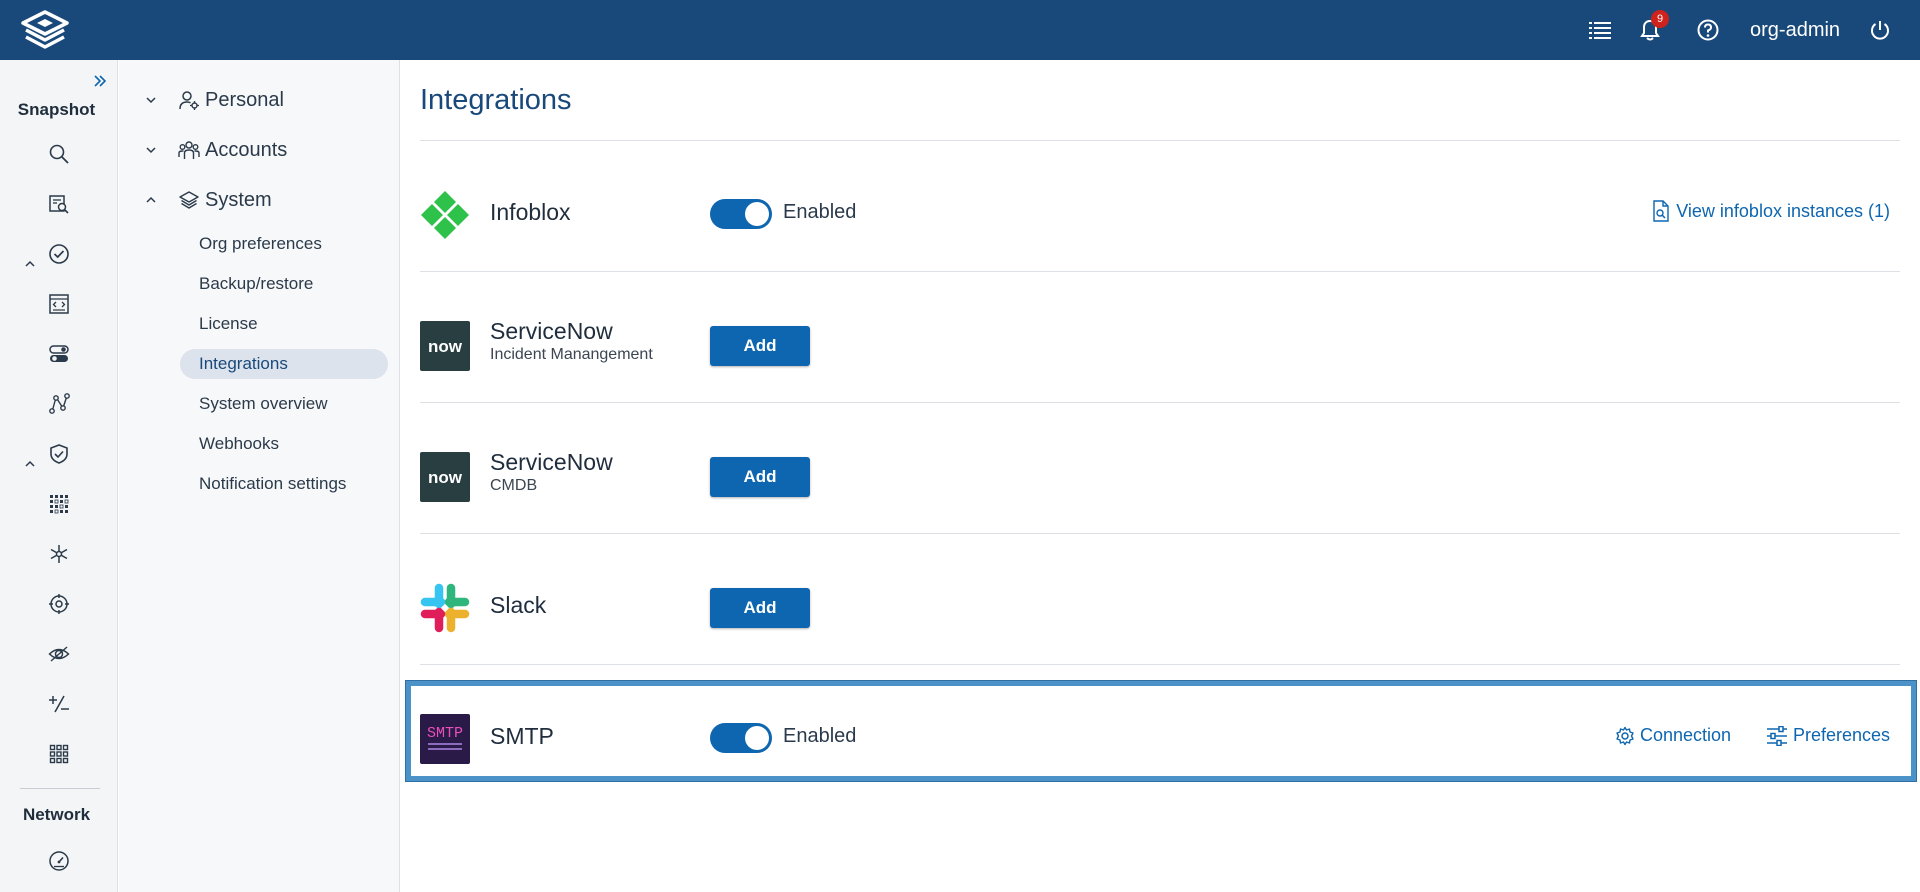  What do you see at coordinates (189, 200) in the screenshot?
I see `layers-icon` at bounding box center [189, 200].